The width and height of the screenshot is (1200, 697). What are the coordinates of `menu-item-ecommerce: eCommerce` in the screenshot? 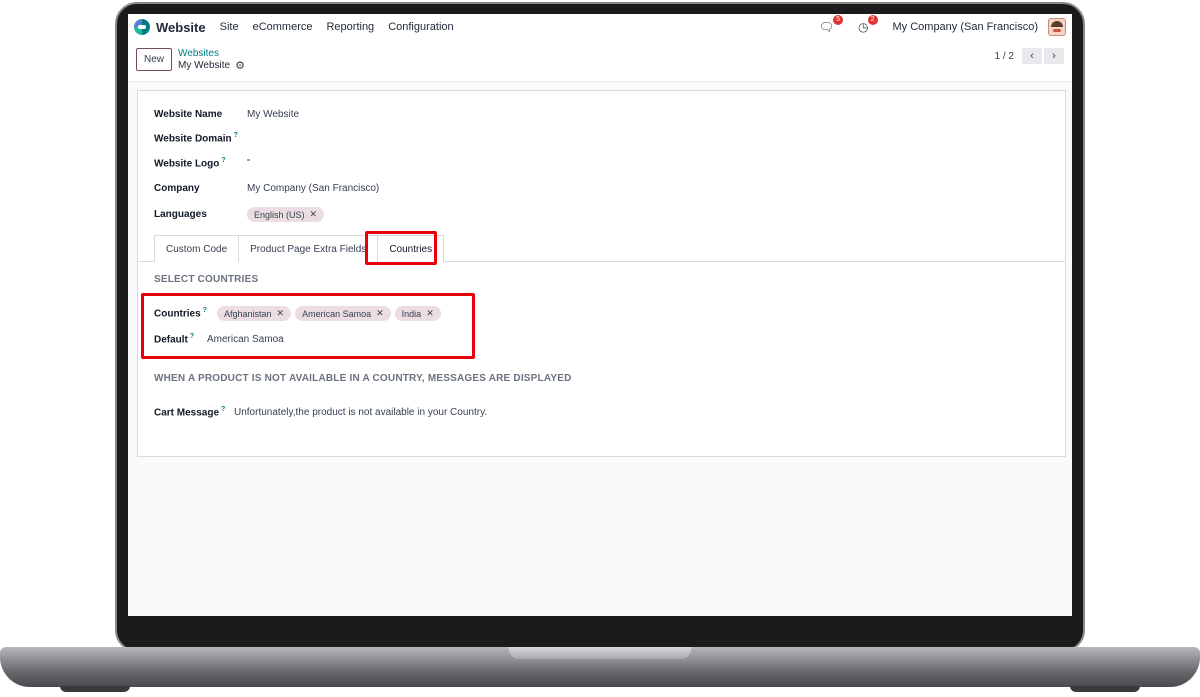 It's located at (283, 27).